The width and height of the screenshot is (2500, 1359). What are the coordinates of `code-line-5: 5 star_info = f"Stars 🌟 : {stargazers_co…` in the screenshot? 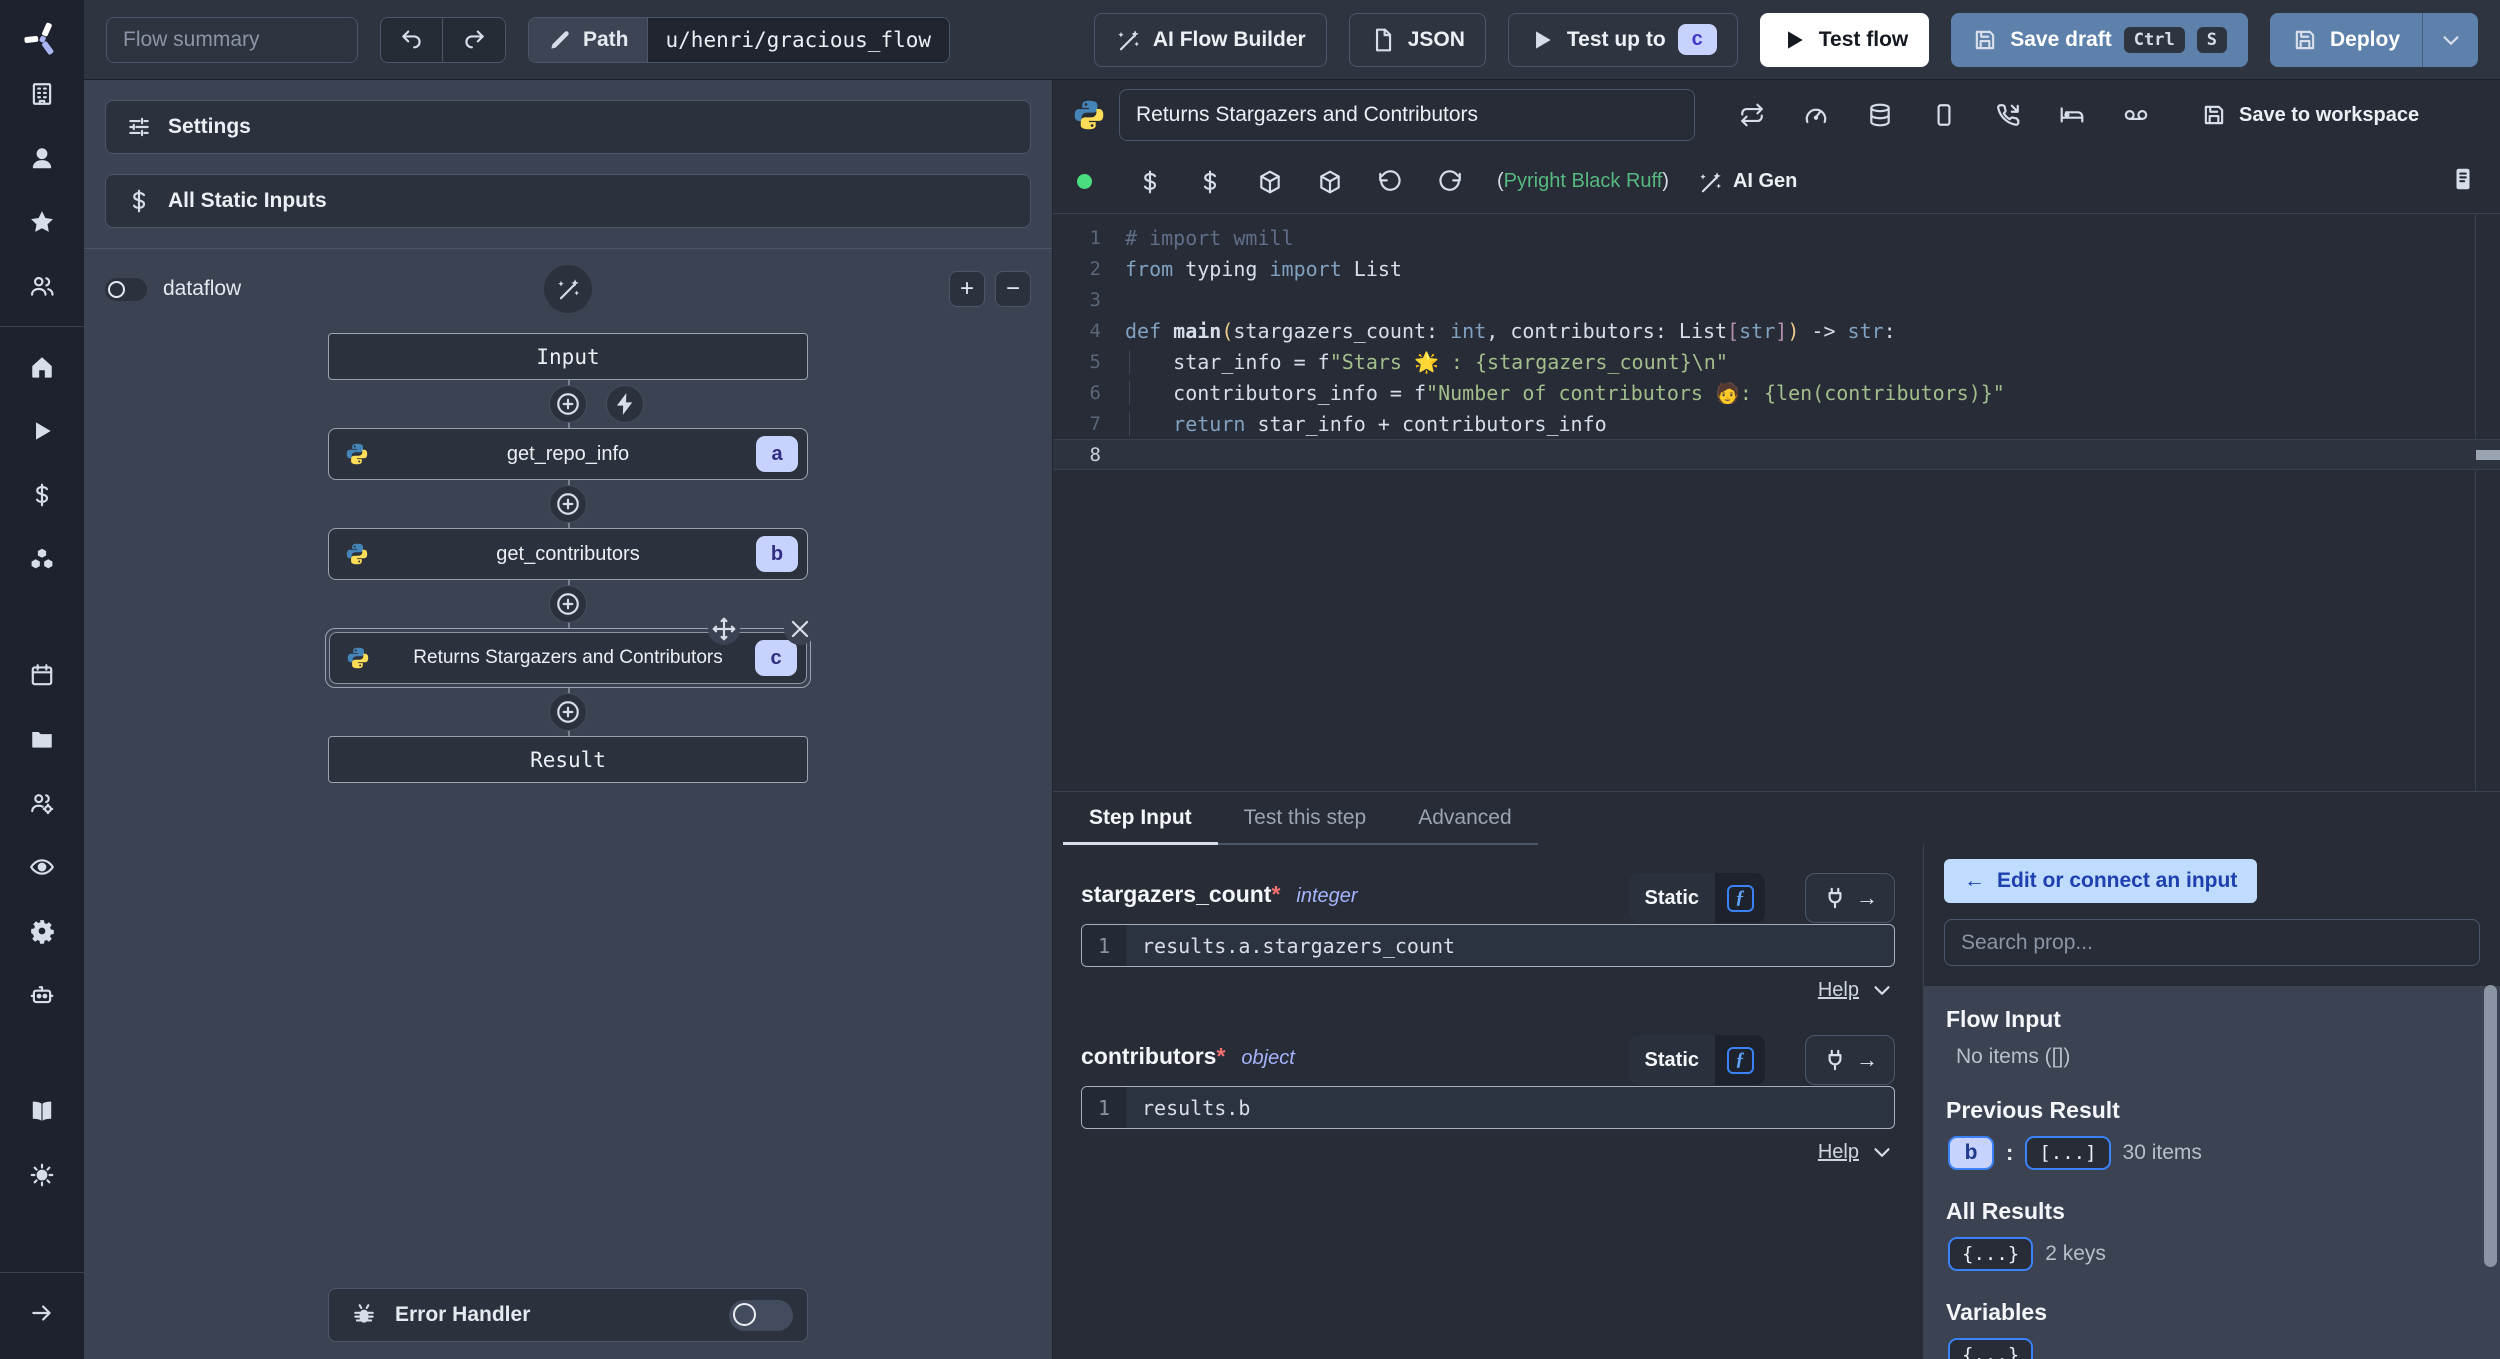 It's located at (1776, 361).